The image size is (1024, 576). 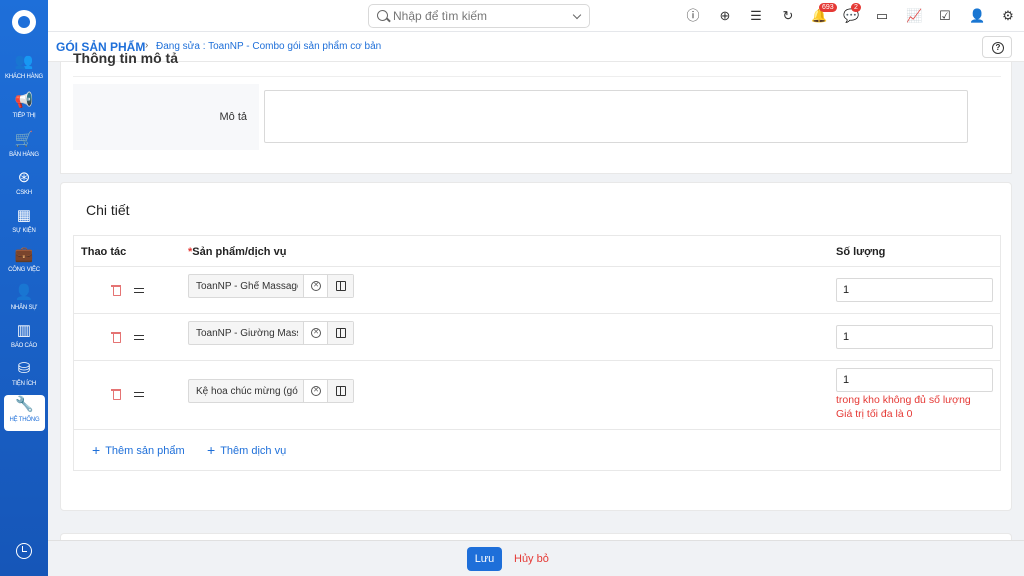 I want to click on bell-icon: 🔔 693, so click(x=824, y=13).